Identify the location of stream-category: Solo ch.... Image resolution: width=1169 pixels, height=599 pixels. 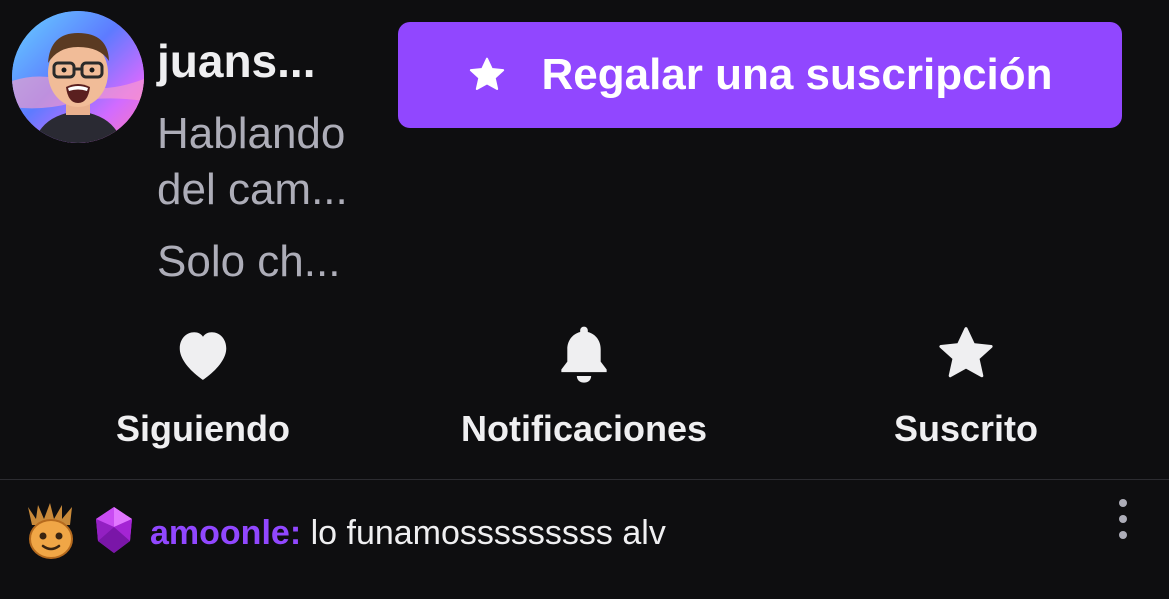
(272, 262).